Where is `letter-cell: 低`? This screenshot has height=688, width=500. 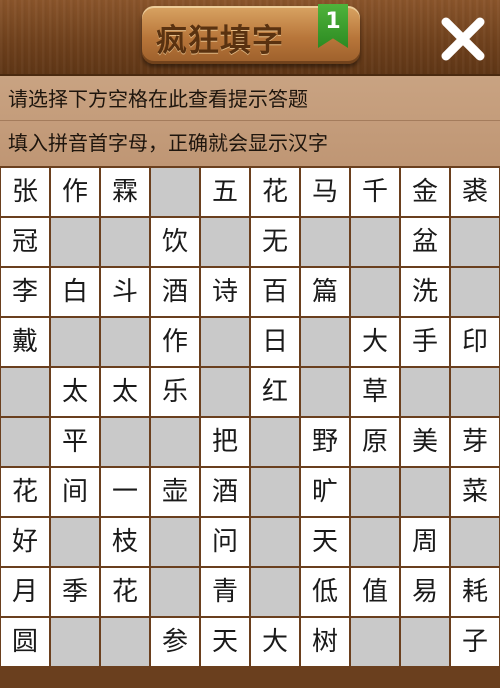
letter-cell: 低 is located at coordinates (325, 592).